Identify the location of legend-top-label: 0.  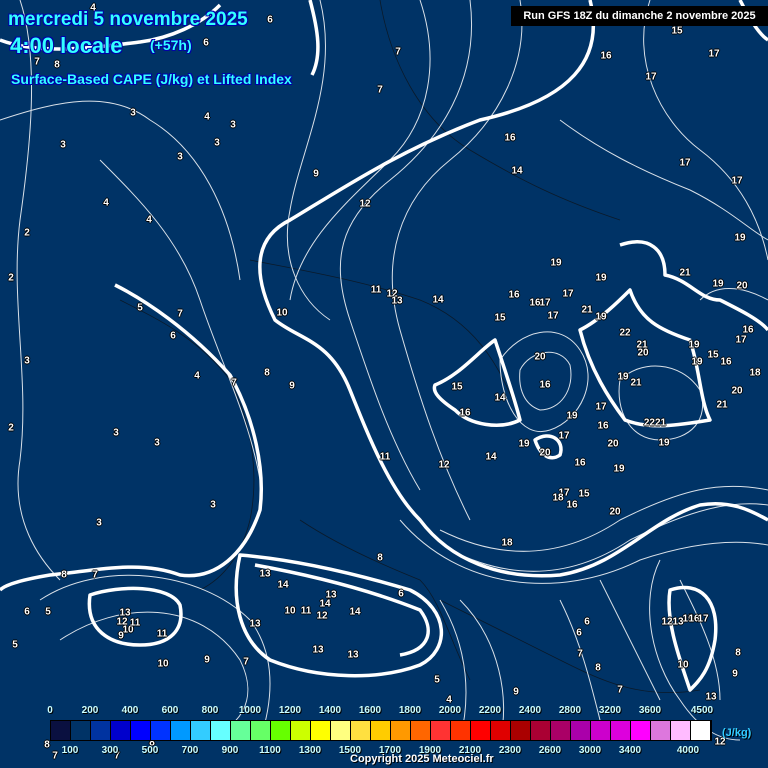
(50, 710).